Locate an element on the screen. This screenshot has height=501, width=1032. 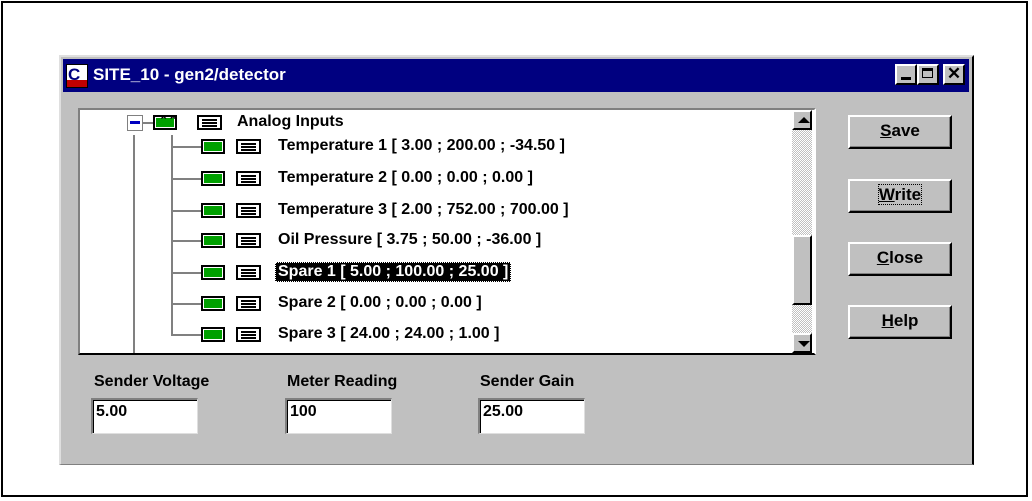
sensor-icon: ⌃⌃ is located at coordinates (165, 122).